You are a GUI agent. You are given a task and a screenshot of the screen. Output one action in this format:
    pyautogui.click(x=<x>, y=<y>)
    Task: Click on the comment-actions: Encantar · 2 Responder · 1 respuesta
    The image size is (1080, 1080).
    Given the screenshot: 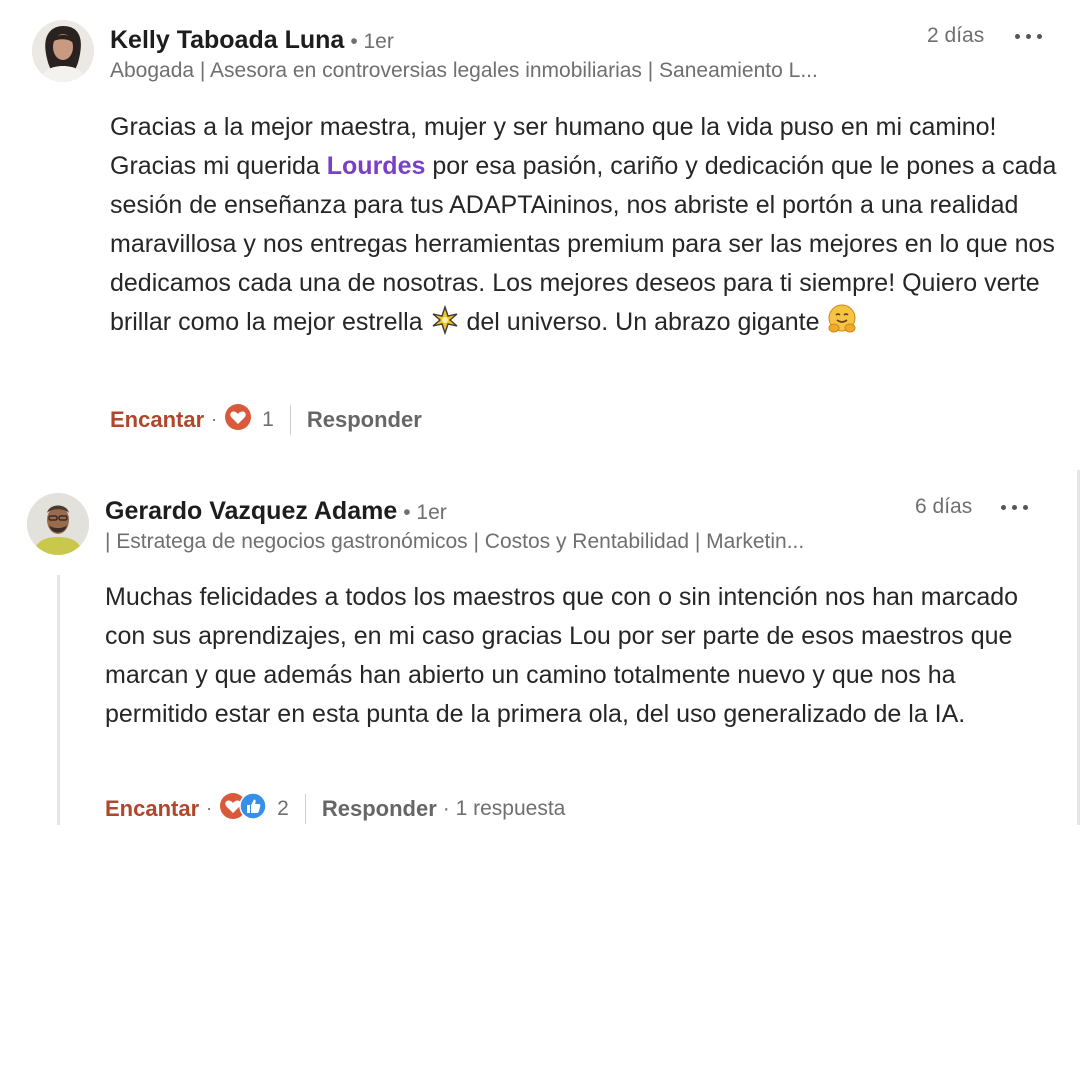 What is the action you would take?
    pyautogui.click(x=335, y=808)
    